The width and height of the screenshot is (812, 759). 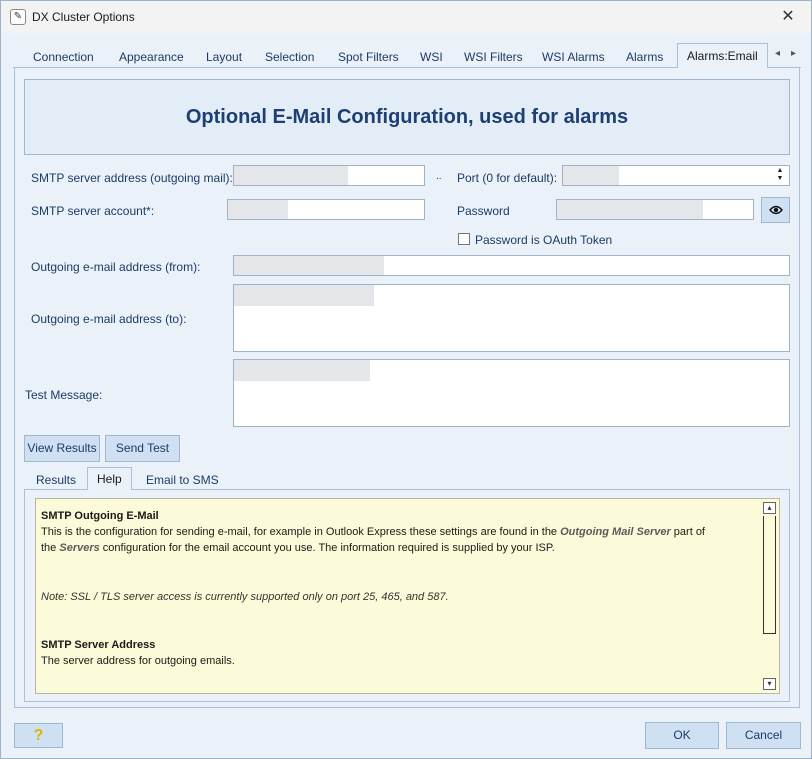 What do you see at coordinates (50, 548) in the screenshot?
I see `help-text: the` at bounding box center [50, 548].